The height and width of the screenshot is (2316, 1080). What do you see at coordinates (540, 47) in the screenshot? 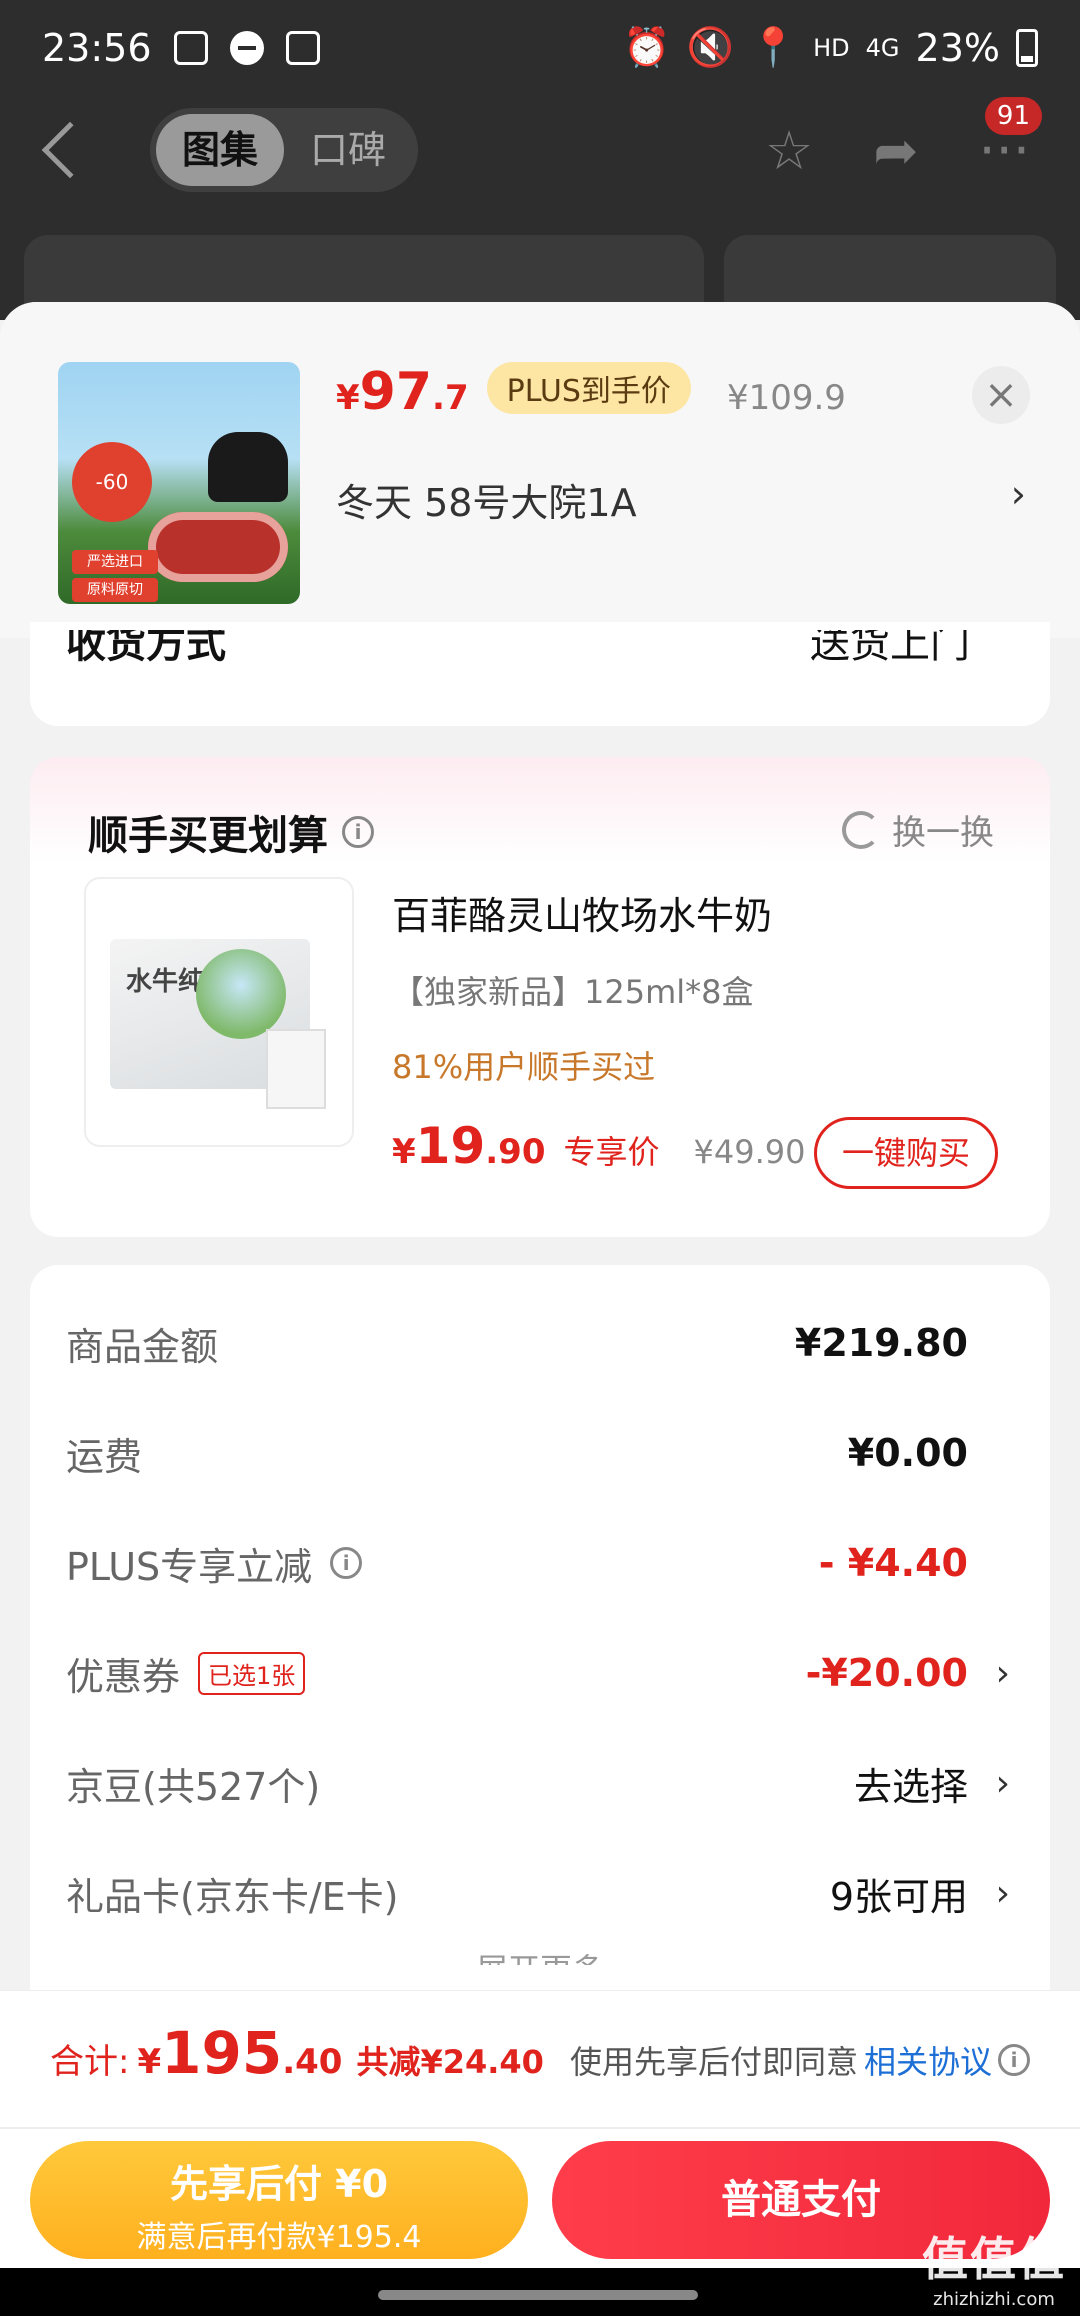
I see `status-bar: 23:56 ⏰ 🔇 📍 HD 4G 23%` at bounding box center [540, 47].